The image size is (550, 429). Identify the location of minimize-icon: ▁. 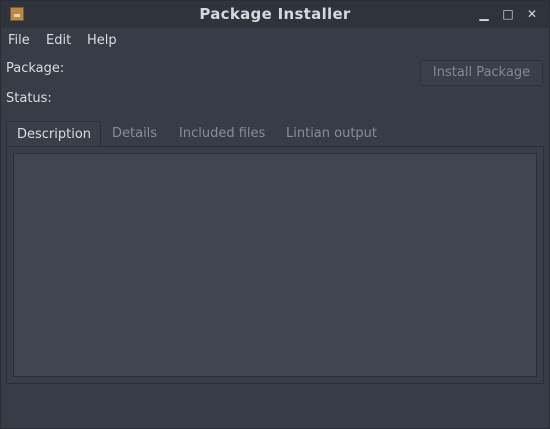
(484, 14).